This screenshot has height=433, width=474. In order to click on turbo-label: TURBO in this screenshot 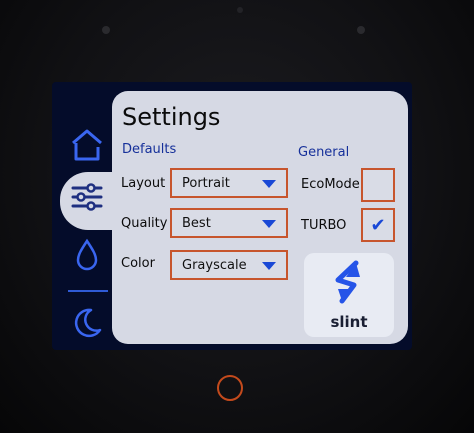, I will do `click(324, 225)`.